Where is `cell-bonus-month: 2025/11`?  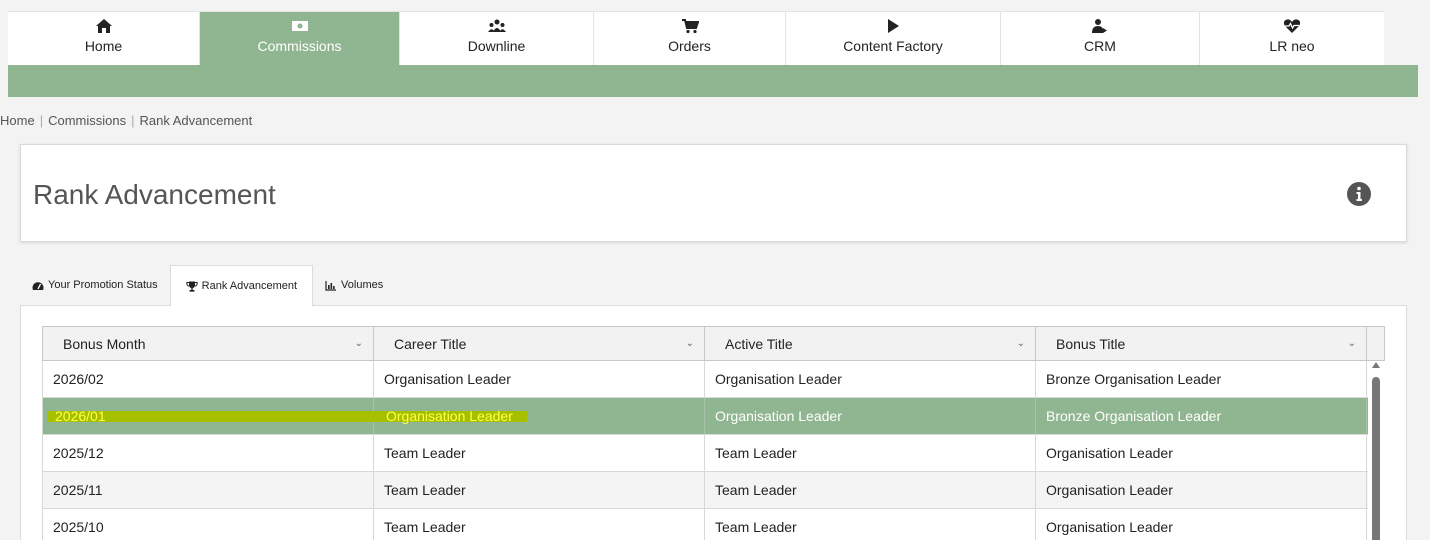
cell-bonus-month: 2025/11 is located at coordinates (208, 490).